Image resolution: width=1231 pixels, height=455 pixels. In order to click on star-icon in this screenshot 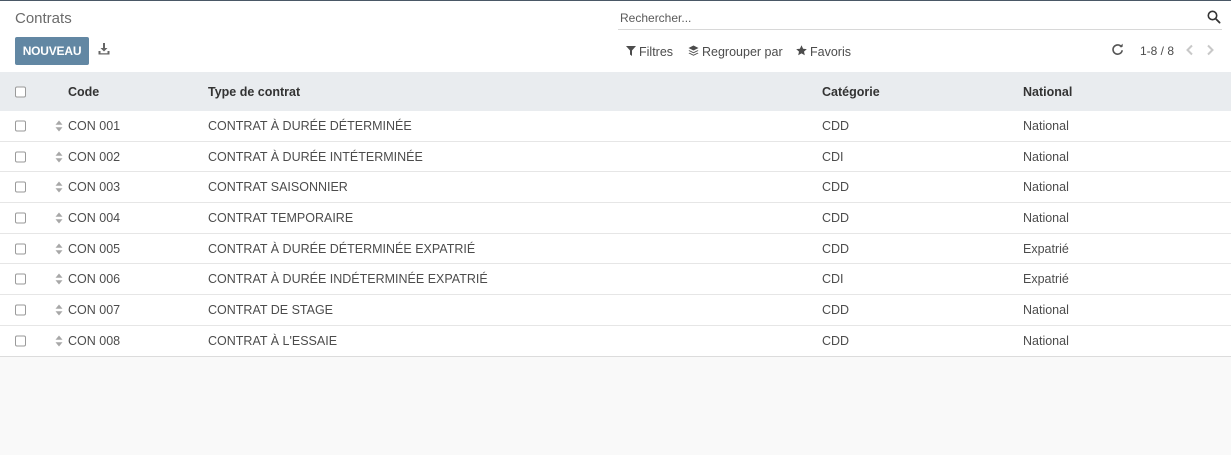, I will do `click(801, 52)`.